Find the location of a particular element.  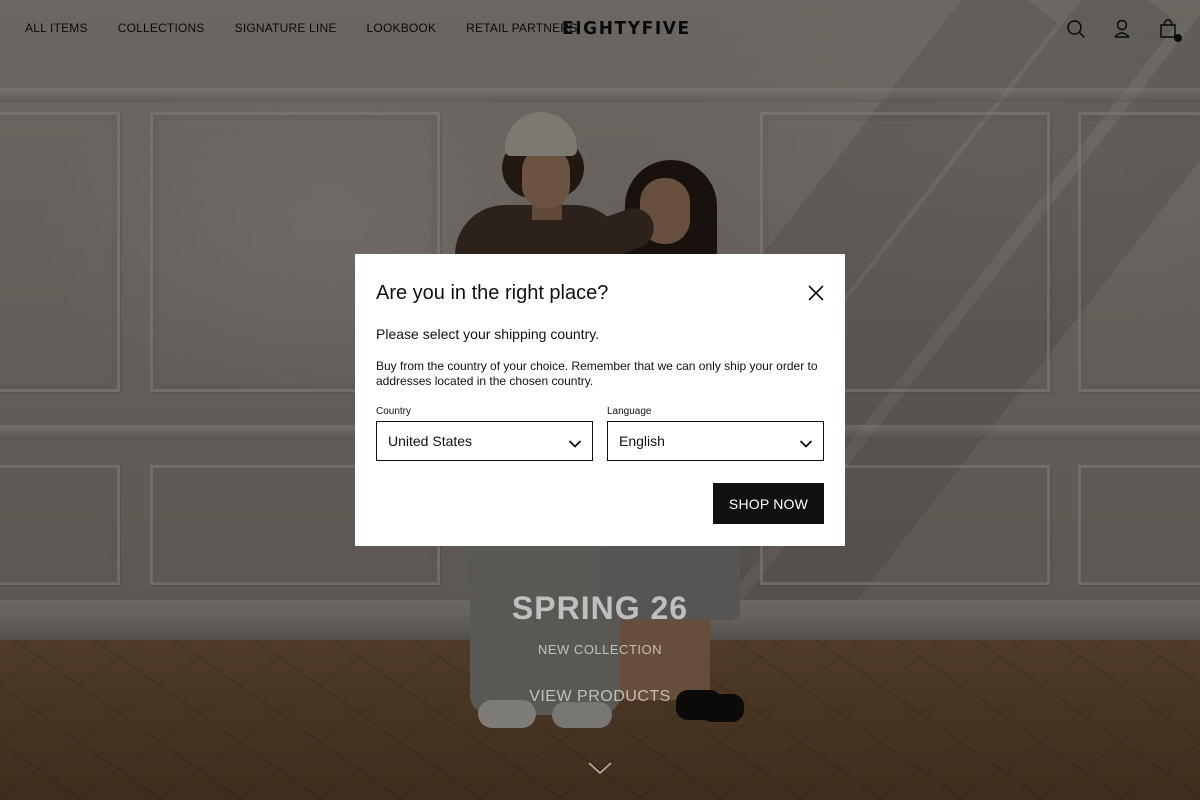

modal-lead-text: Please select your shipping country. is located at coordinates (488, 334).